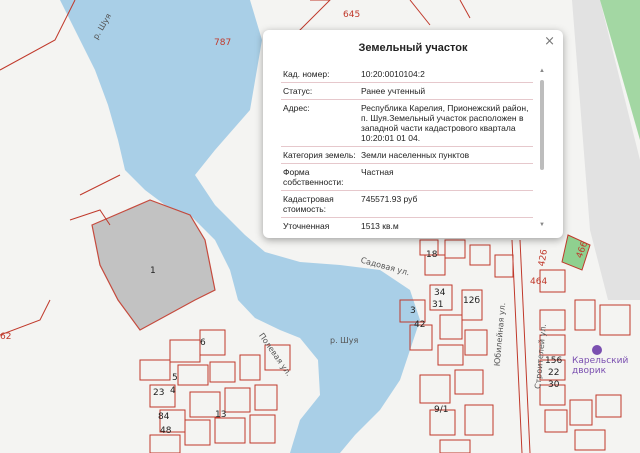  What do you see at coordinates (6, 337) in the screenshot?
I see `parcel-number: 62` at bounding box center [6, 337].